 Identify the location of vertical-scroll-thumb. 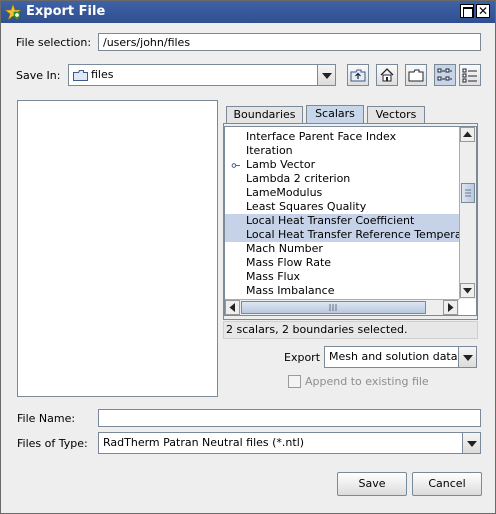
(468, 193).